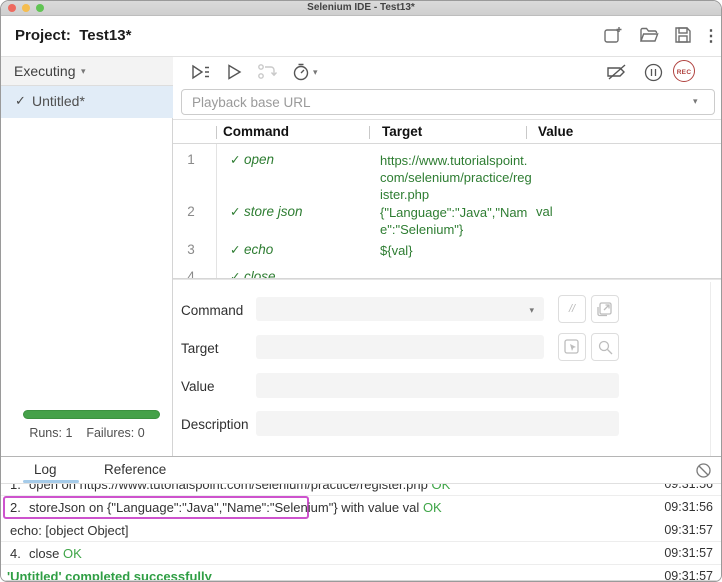  I want to click on tab-reference: Reference, so click(135, 469).